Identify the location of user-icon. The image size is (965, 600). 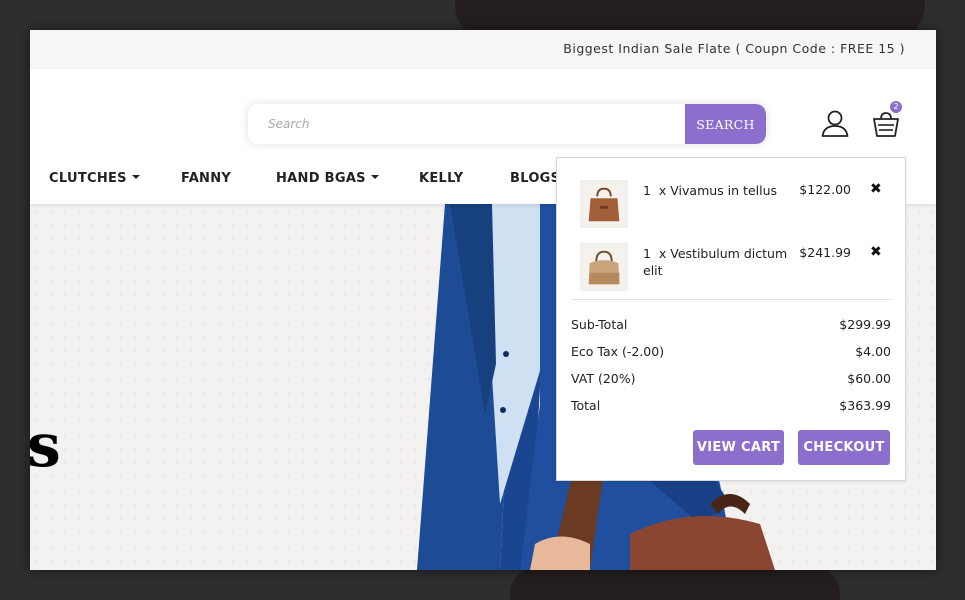
(835, 123).